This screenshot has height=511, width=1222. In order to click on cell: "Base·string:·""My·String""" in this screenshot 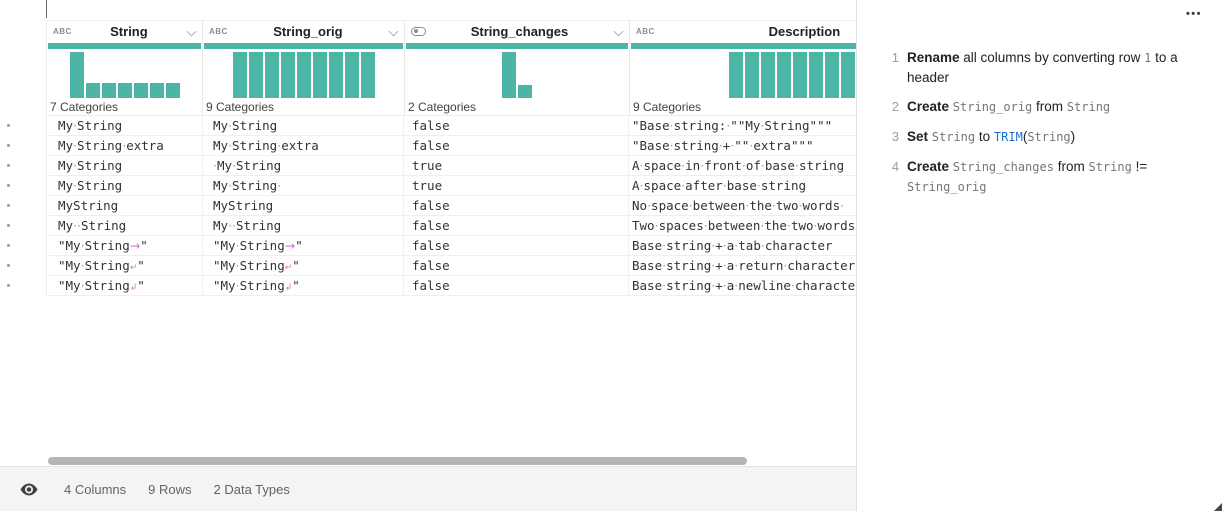, I will do `click(742, 125)`.